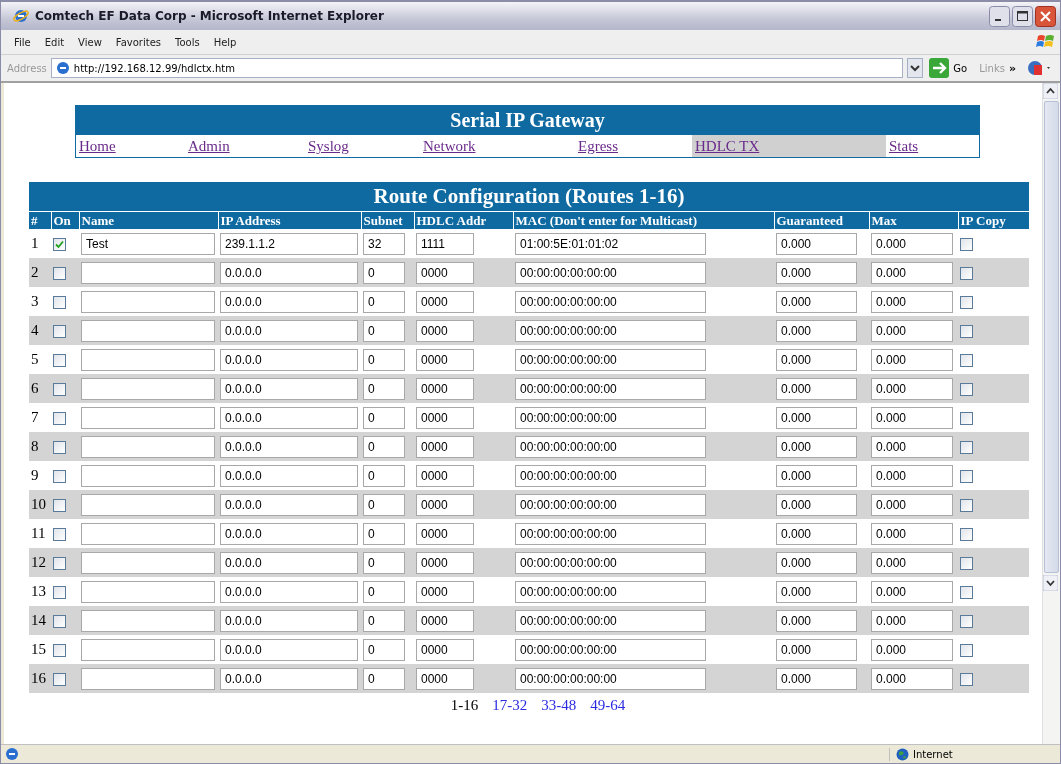 The width and height of the screenshot is (1061, 764). Describe the element at coordinates (445, 243) in the screenshot. I see `hdlc-address-field: 1111` at that location.